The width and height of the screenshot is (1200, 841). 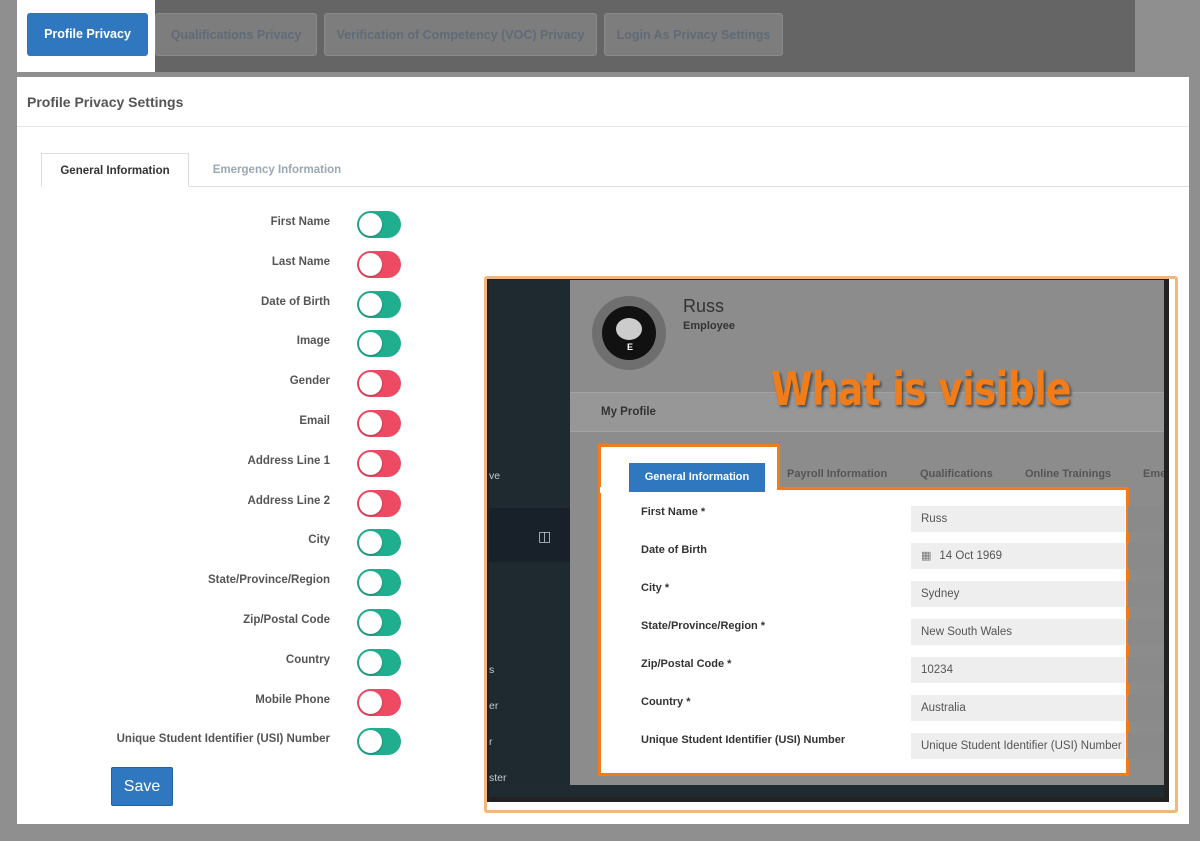 I want to click on privacy-field-label: State/Province/Region, so click(x=268, y=580).